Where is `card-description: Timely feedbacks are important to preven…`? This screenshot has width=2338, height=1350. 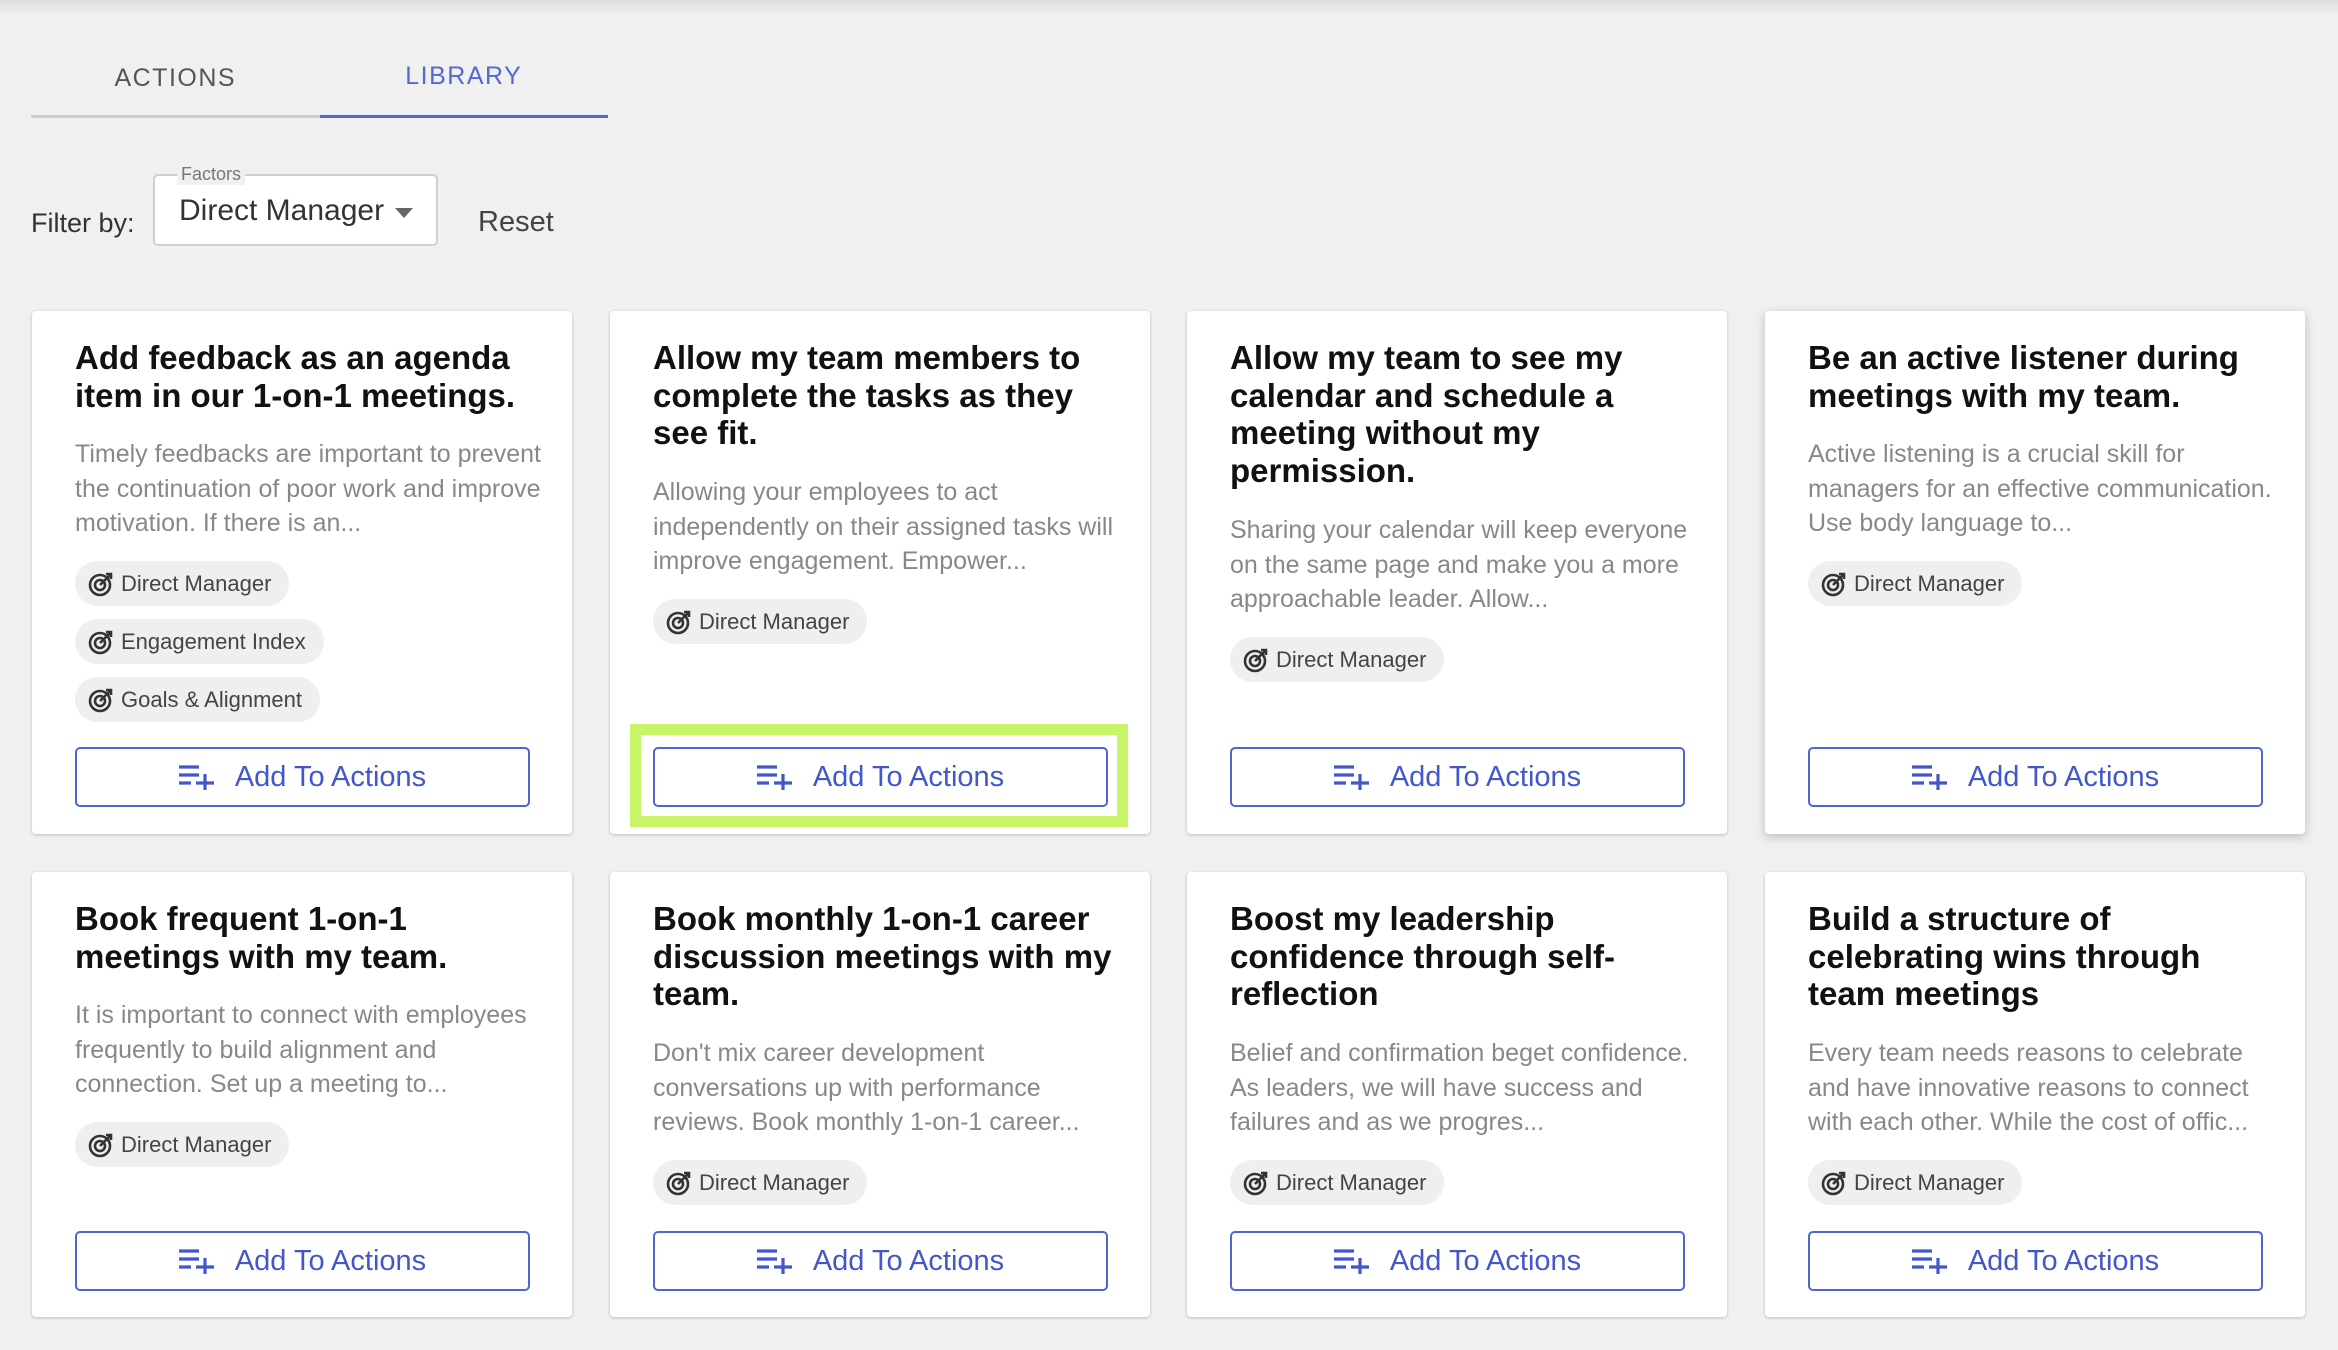 card-description: Timely feedbacks are important to preven… is located at coordinates (308, 488).